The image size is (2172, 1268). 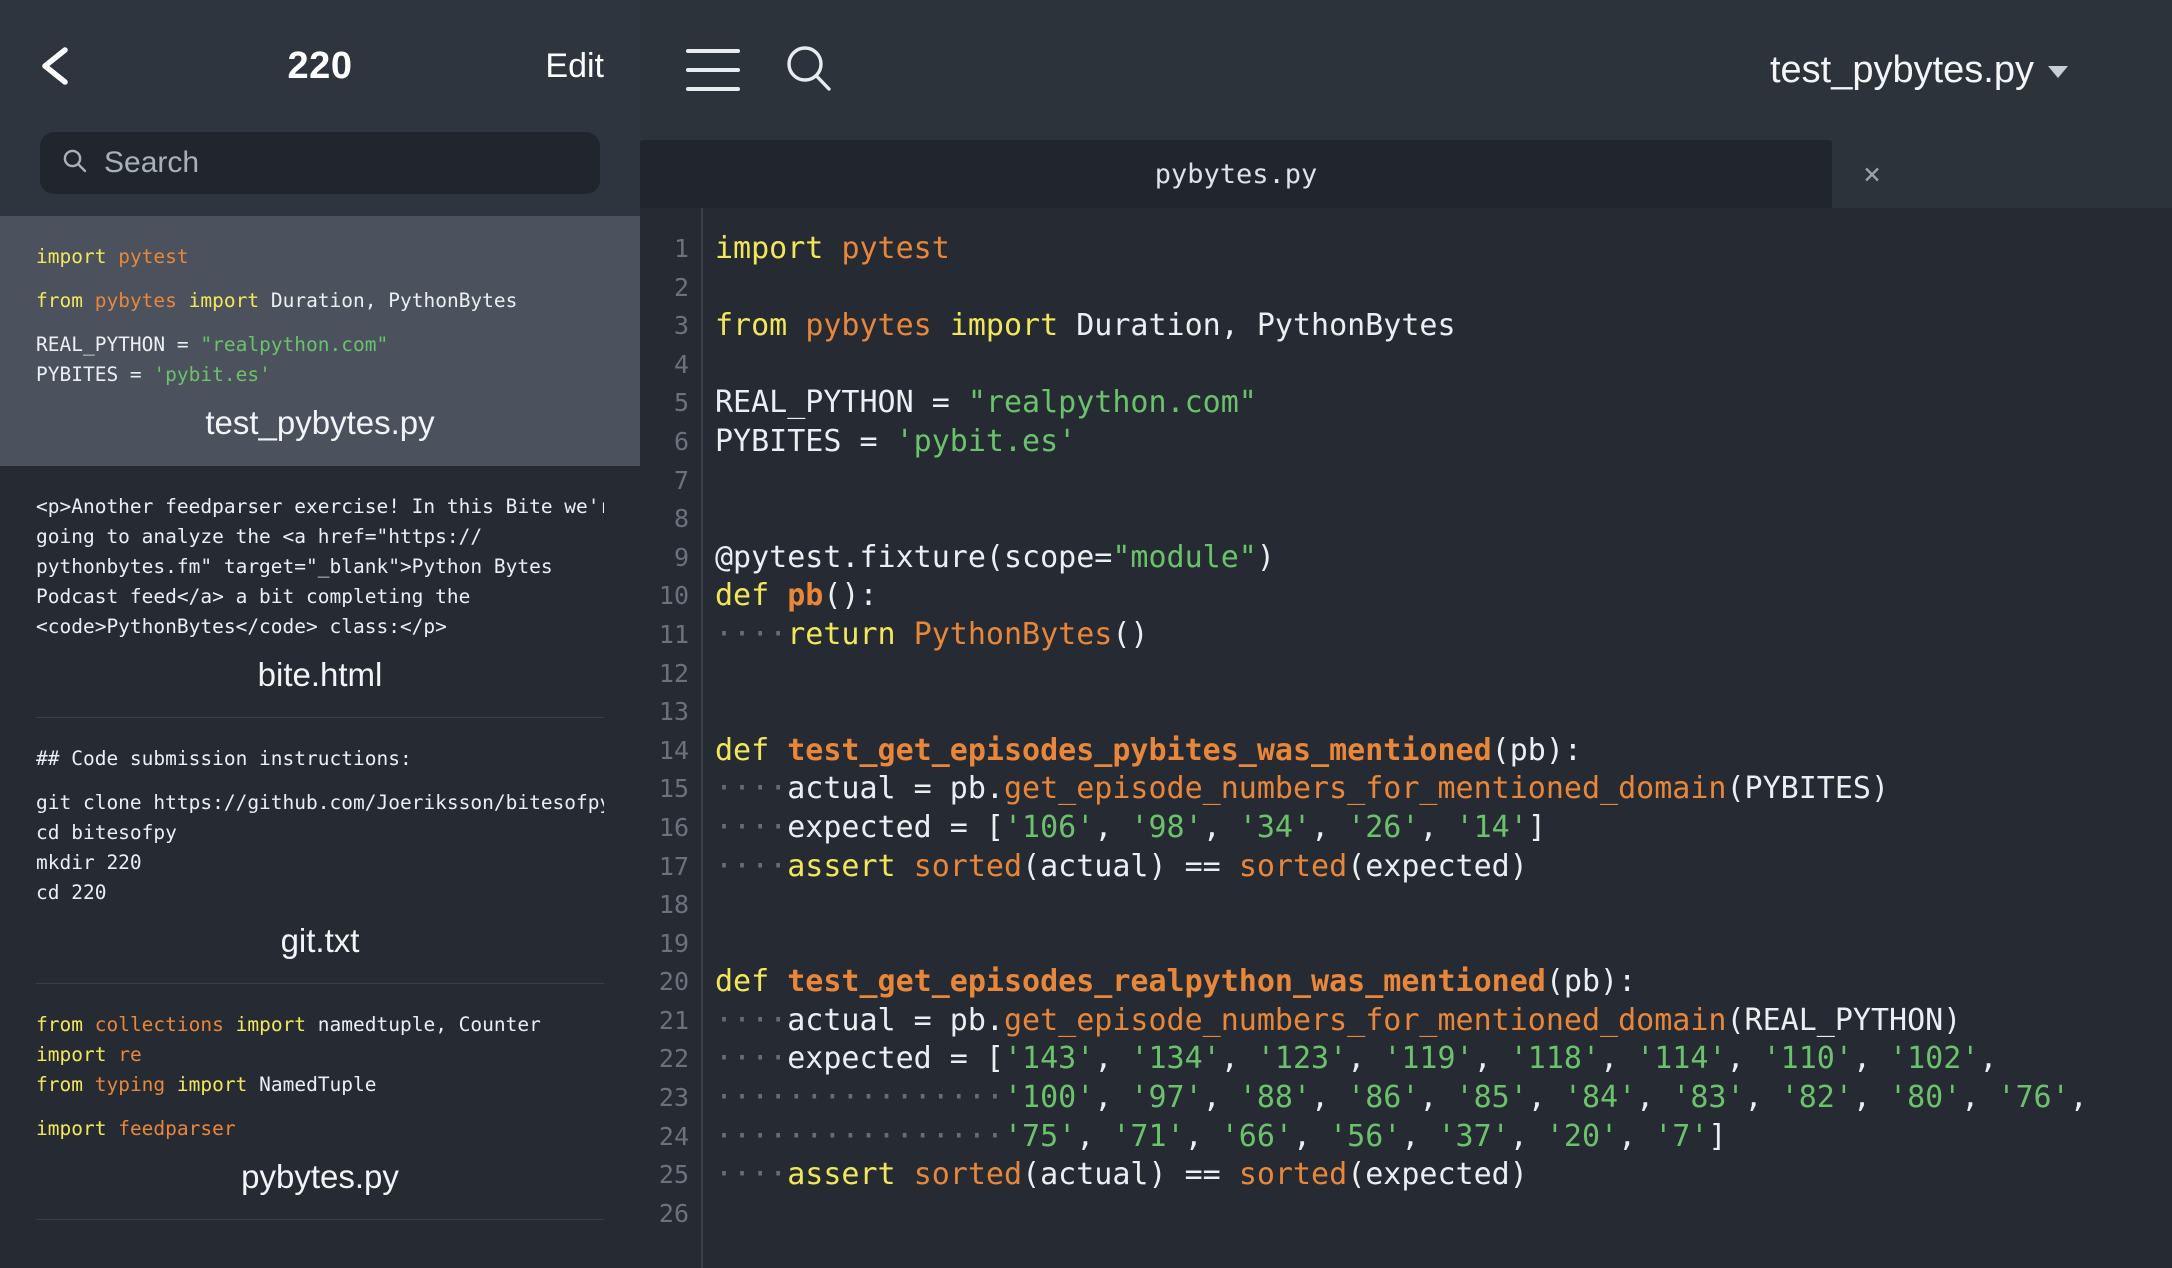 I want to click on code-token: '76', so click(x=2033, y=1098).